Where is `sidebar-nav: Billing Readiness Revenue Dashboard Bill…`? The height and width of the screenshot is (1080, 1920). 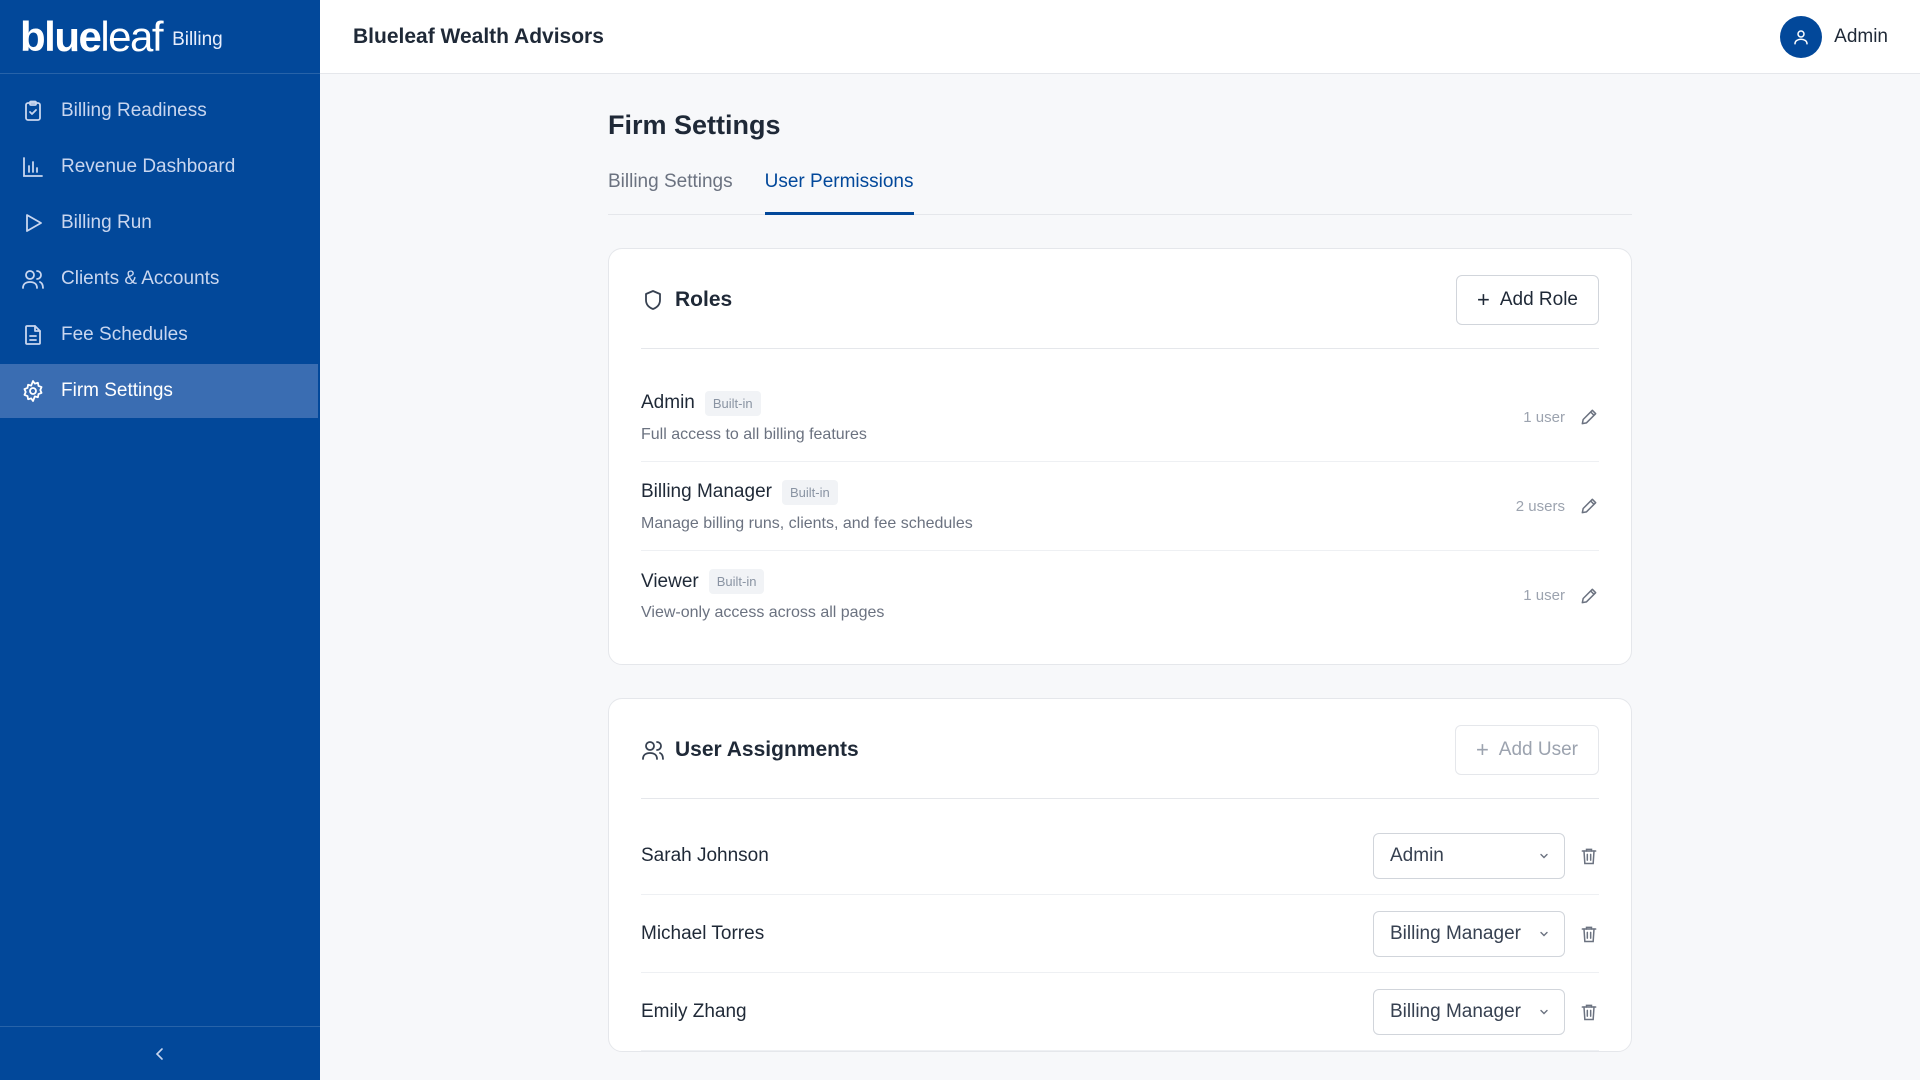 sidebar-nav: Billing Readiness Revenue Dashboard Bill… is located at coordinates (160, 251).